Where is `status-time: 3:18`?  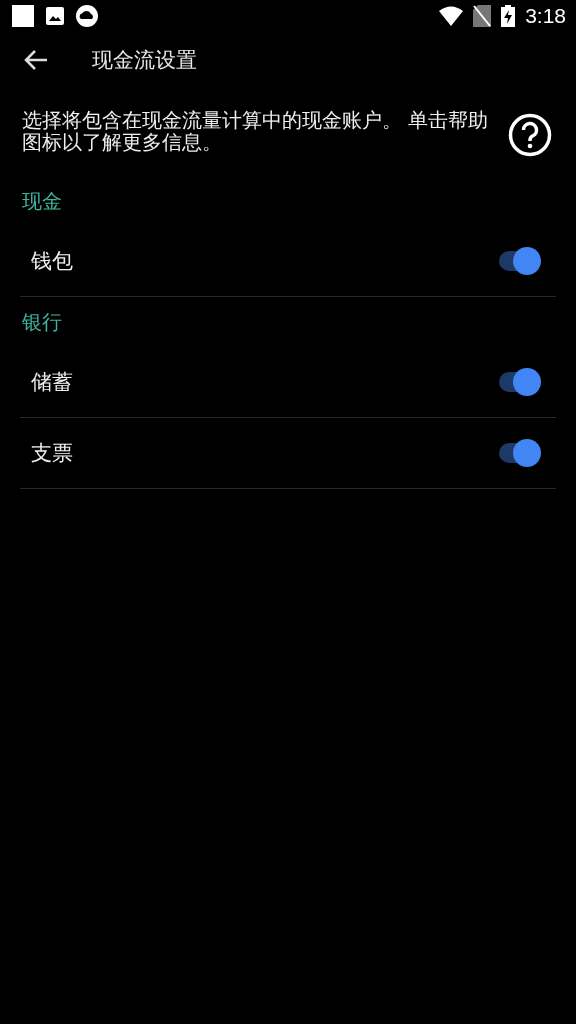
status-time: 3:18 is located at coordinates (545, 16).